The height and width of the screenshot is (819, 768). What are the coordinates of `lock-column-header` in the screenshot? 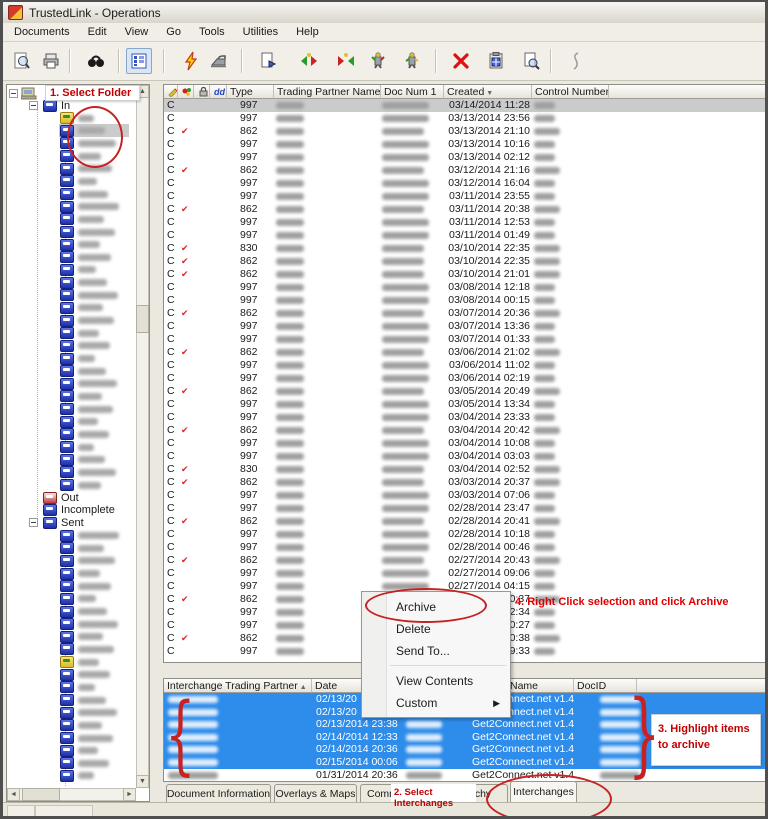 It's located at (202, 92).